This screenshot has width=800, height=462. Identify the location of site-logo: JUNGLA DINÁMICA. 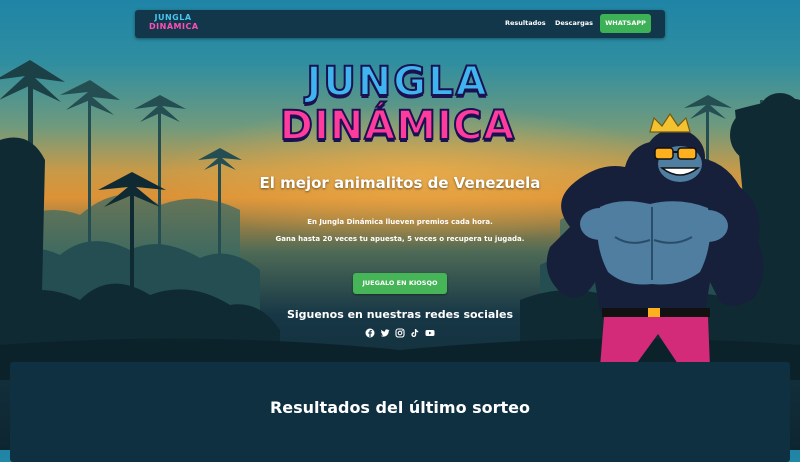
(174, 24).